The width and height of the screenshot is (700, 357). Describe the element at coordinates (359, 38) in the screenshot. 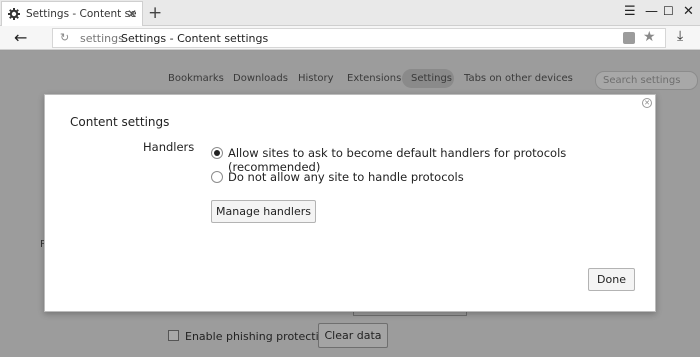

I see `omnibox: ↻ settings Settings - Content settings ★` at that location.